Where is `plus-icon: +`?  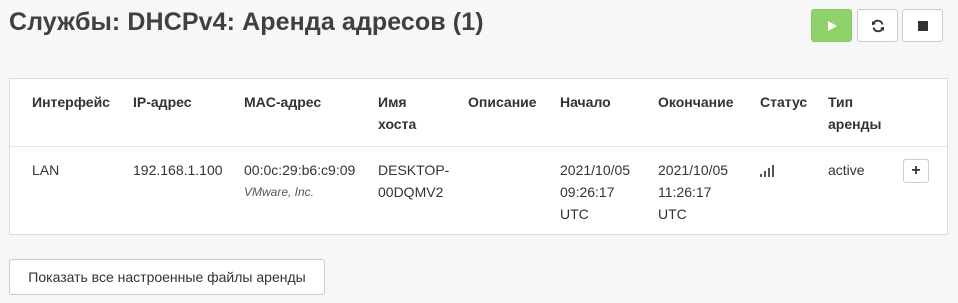
plus-icon: + is located at coordinates (916, 170).